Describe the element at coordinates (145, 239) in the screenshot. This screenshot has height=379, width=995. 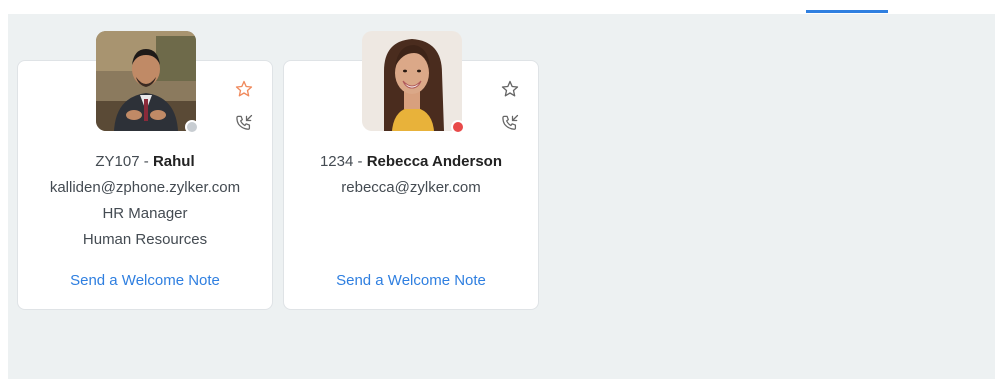
I see `contact-department: Human Resources` at that location.